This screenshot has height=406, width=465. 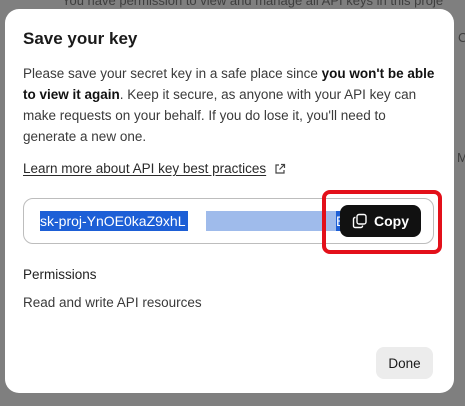 I want to click on learn-more-label: Learn more about API key best practices, so click(x=145, y=168).